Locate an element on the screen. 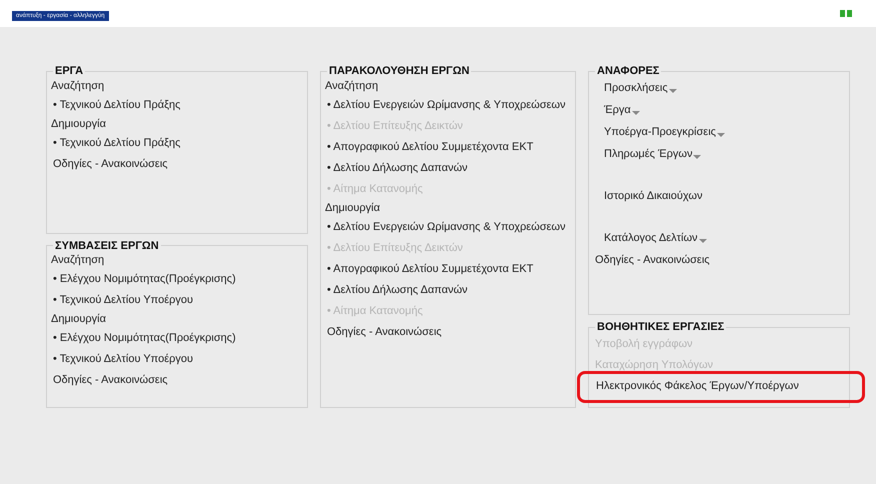 The image size is (876, 484). panel-title: ΕΡΓΑ is located at coordinates (69, 71).